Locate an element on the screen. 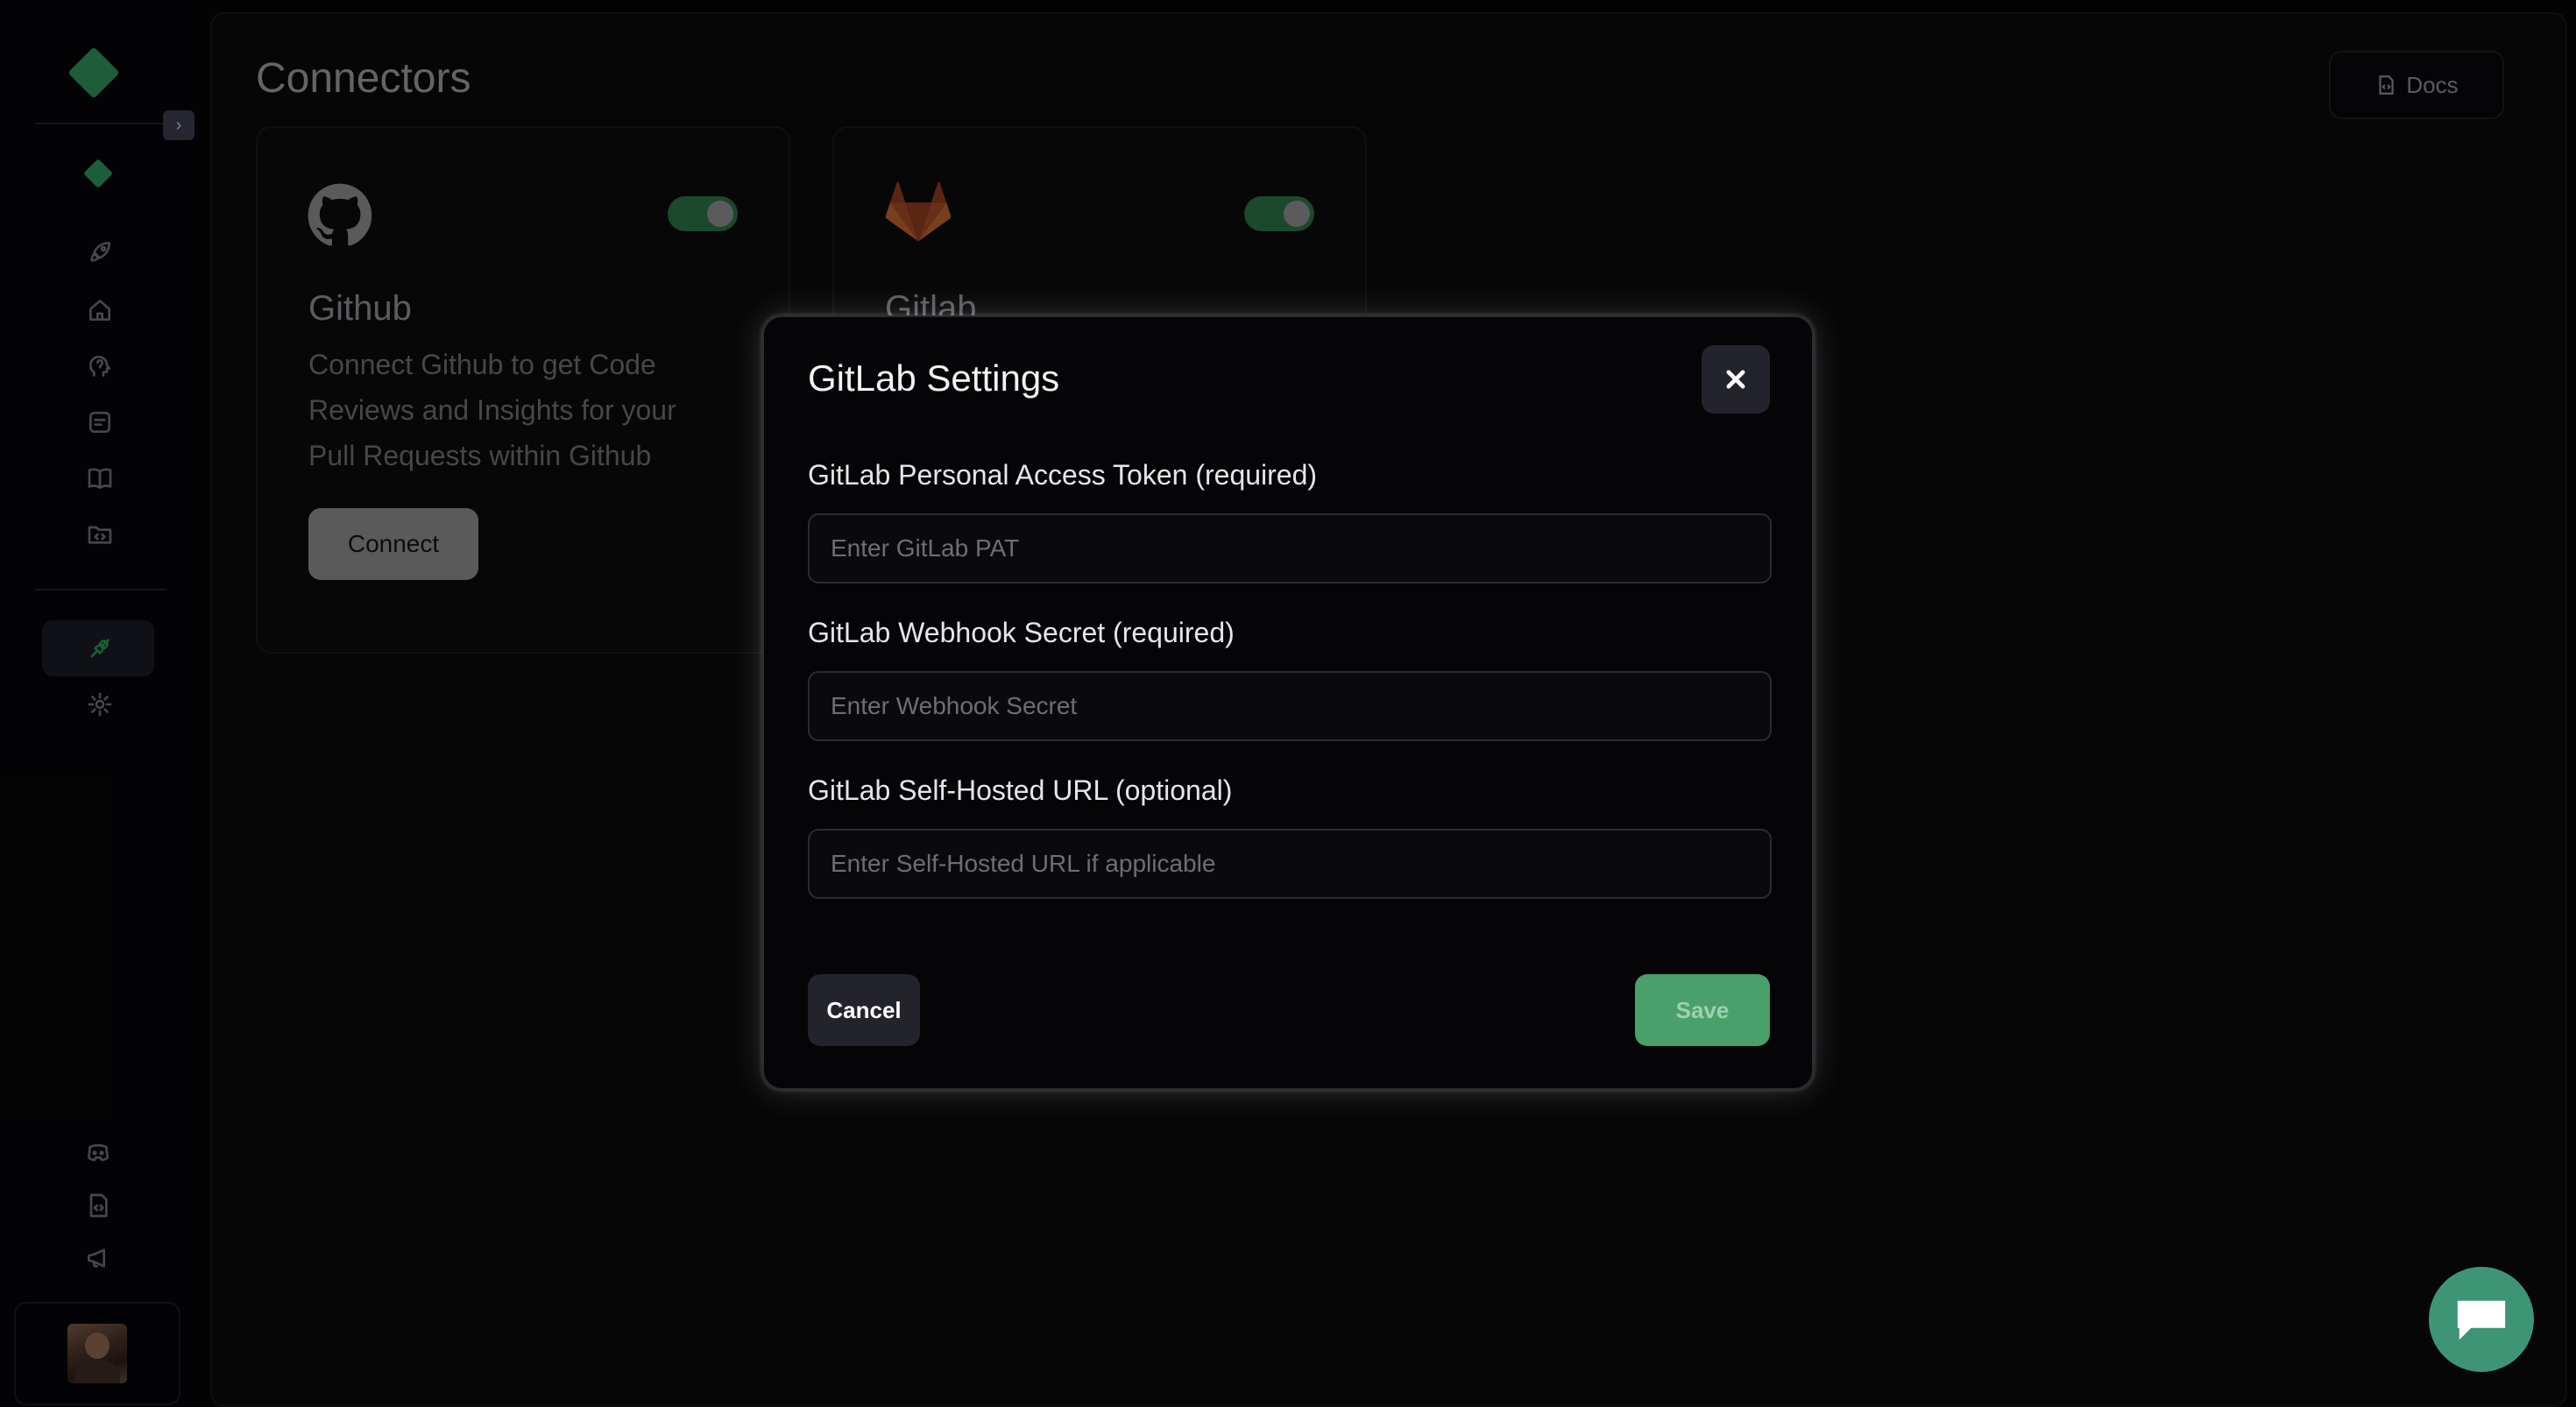  cancel-button: Cancel is located at coordinates (864, 1010).